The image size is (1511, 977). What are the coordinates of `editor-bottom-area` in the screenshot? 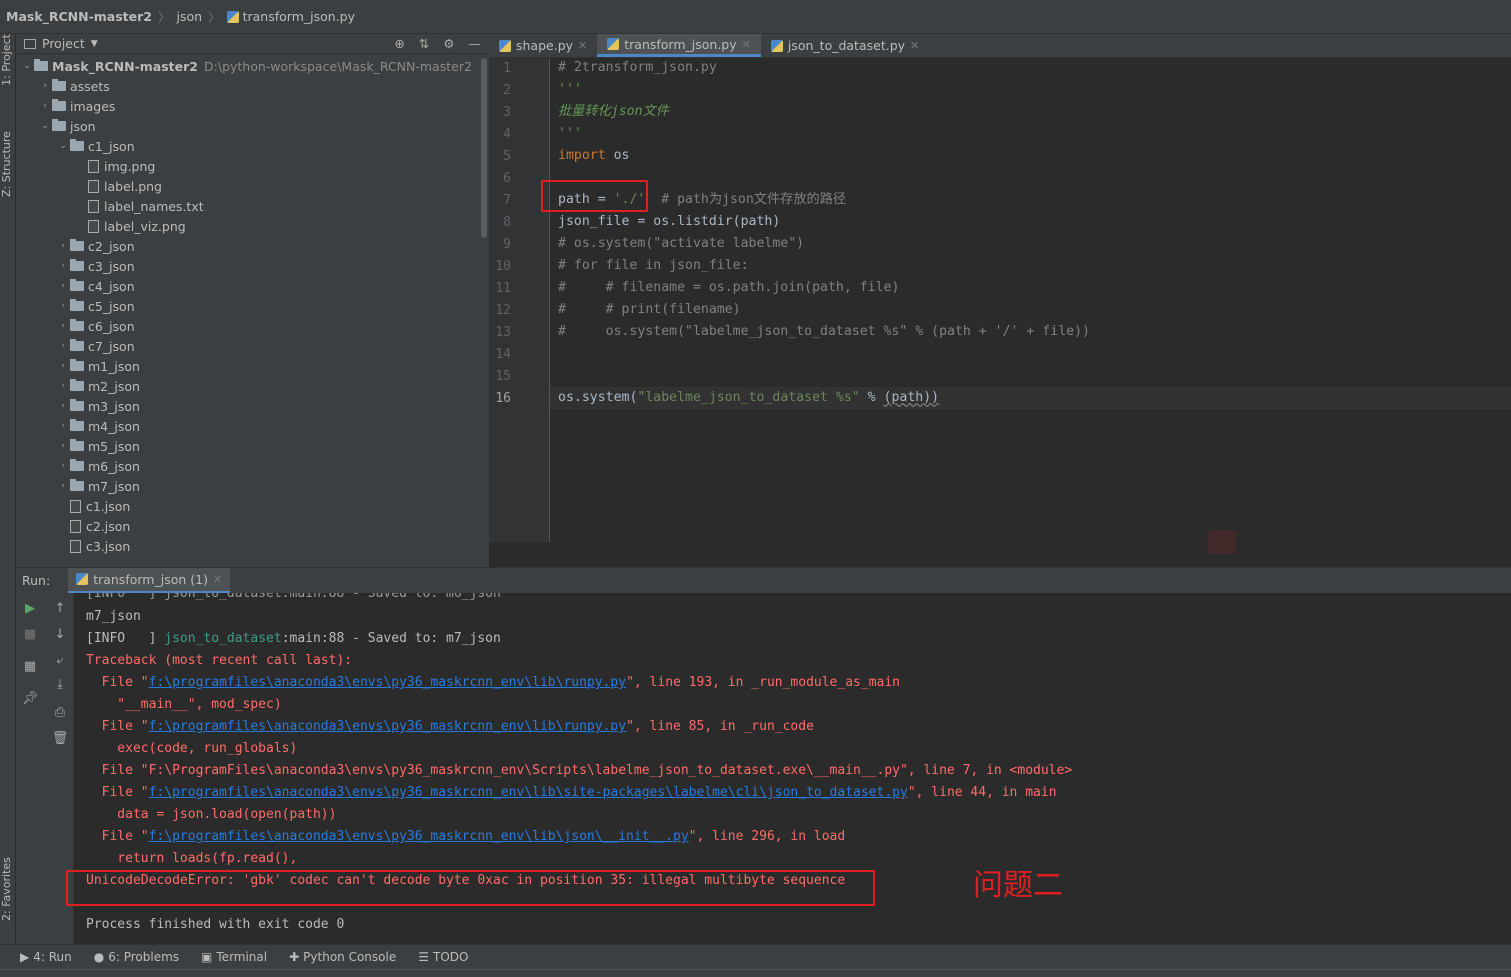 It's located at (1000, 554).